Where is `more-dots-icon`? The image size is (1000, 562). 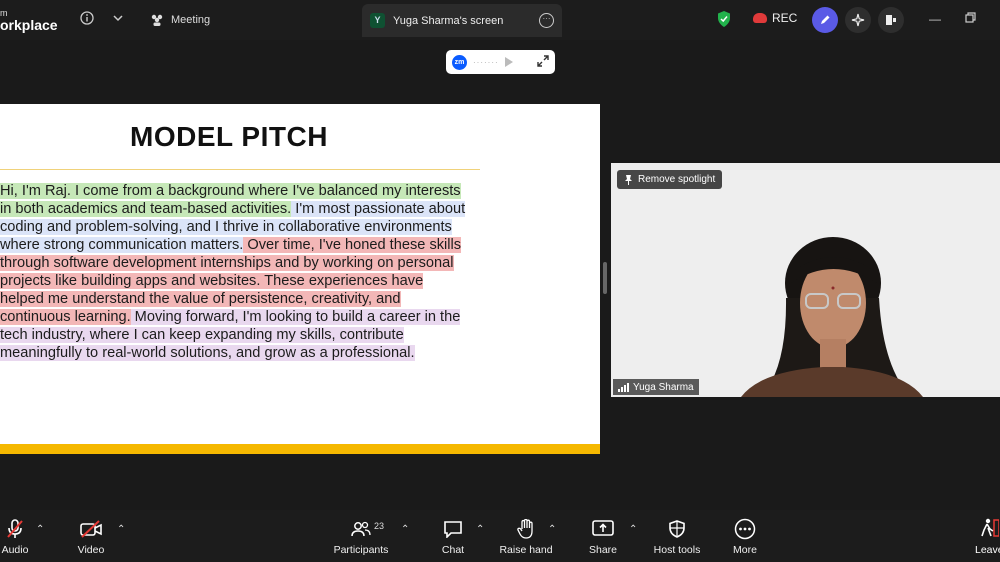 more-dots-icon is located at coordinates (745, 529).